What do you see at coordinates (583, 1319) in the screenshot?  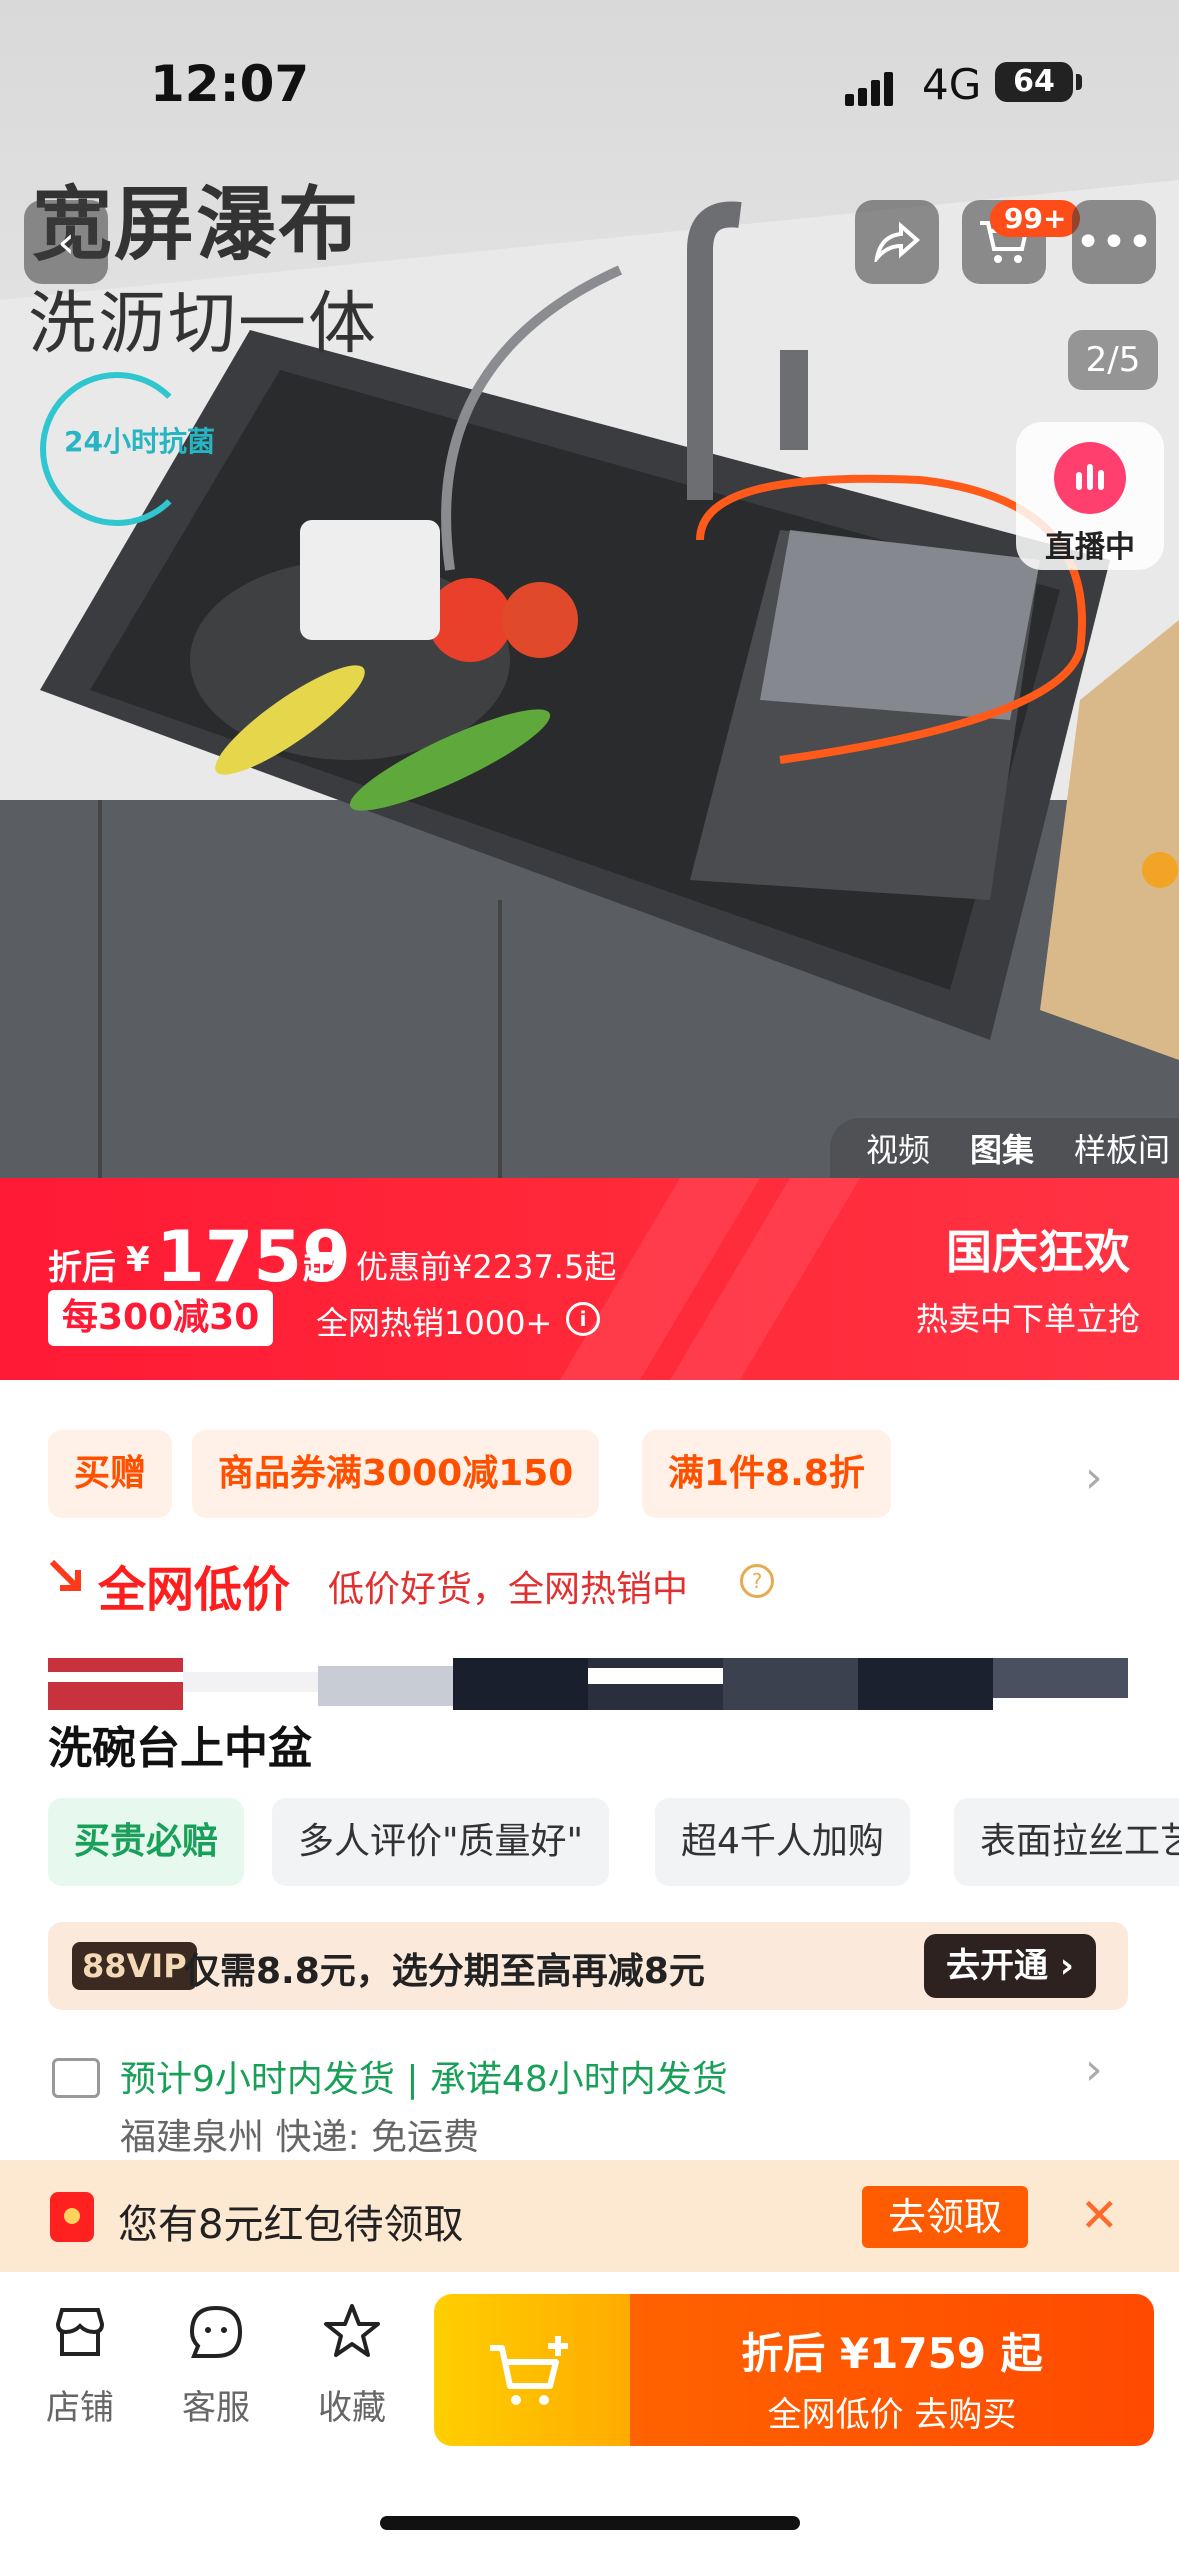 I see `info-icon: i` at bounding box center [583, 1319].